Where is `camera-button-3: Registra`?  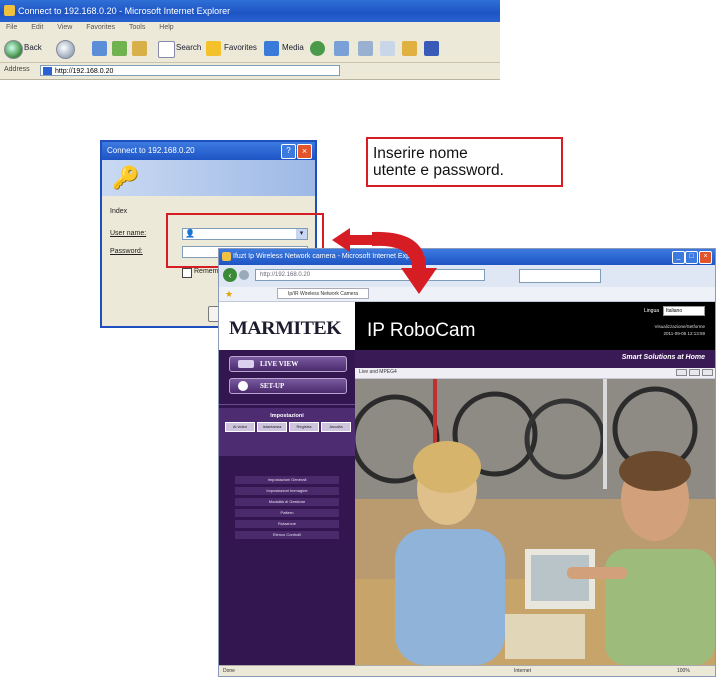 camera-button-3: Registra is located at coordinates (304, 427).